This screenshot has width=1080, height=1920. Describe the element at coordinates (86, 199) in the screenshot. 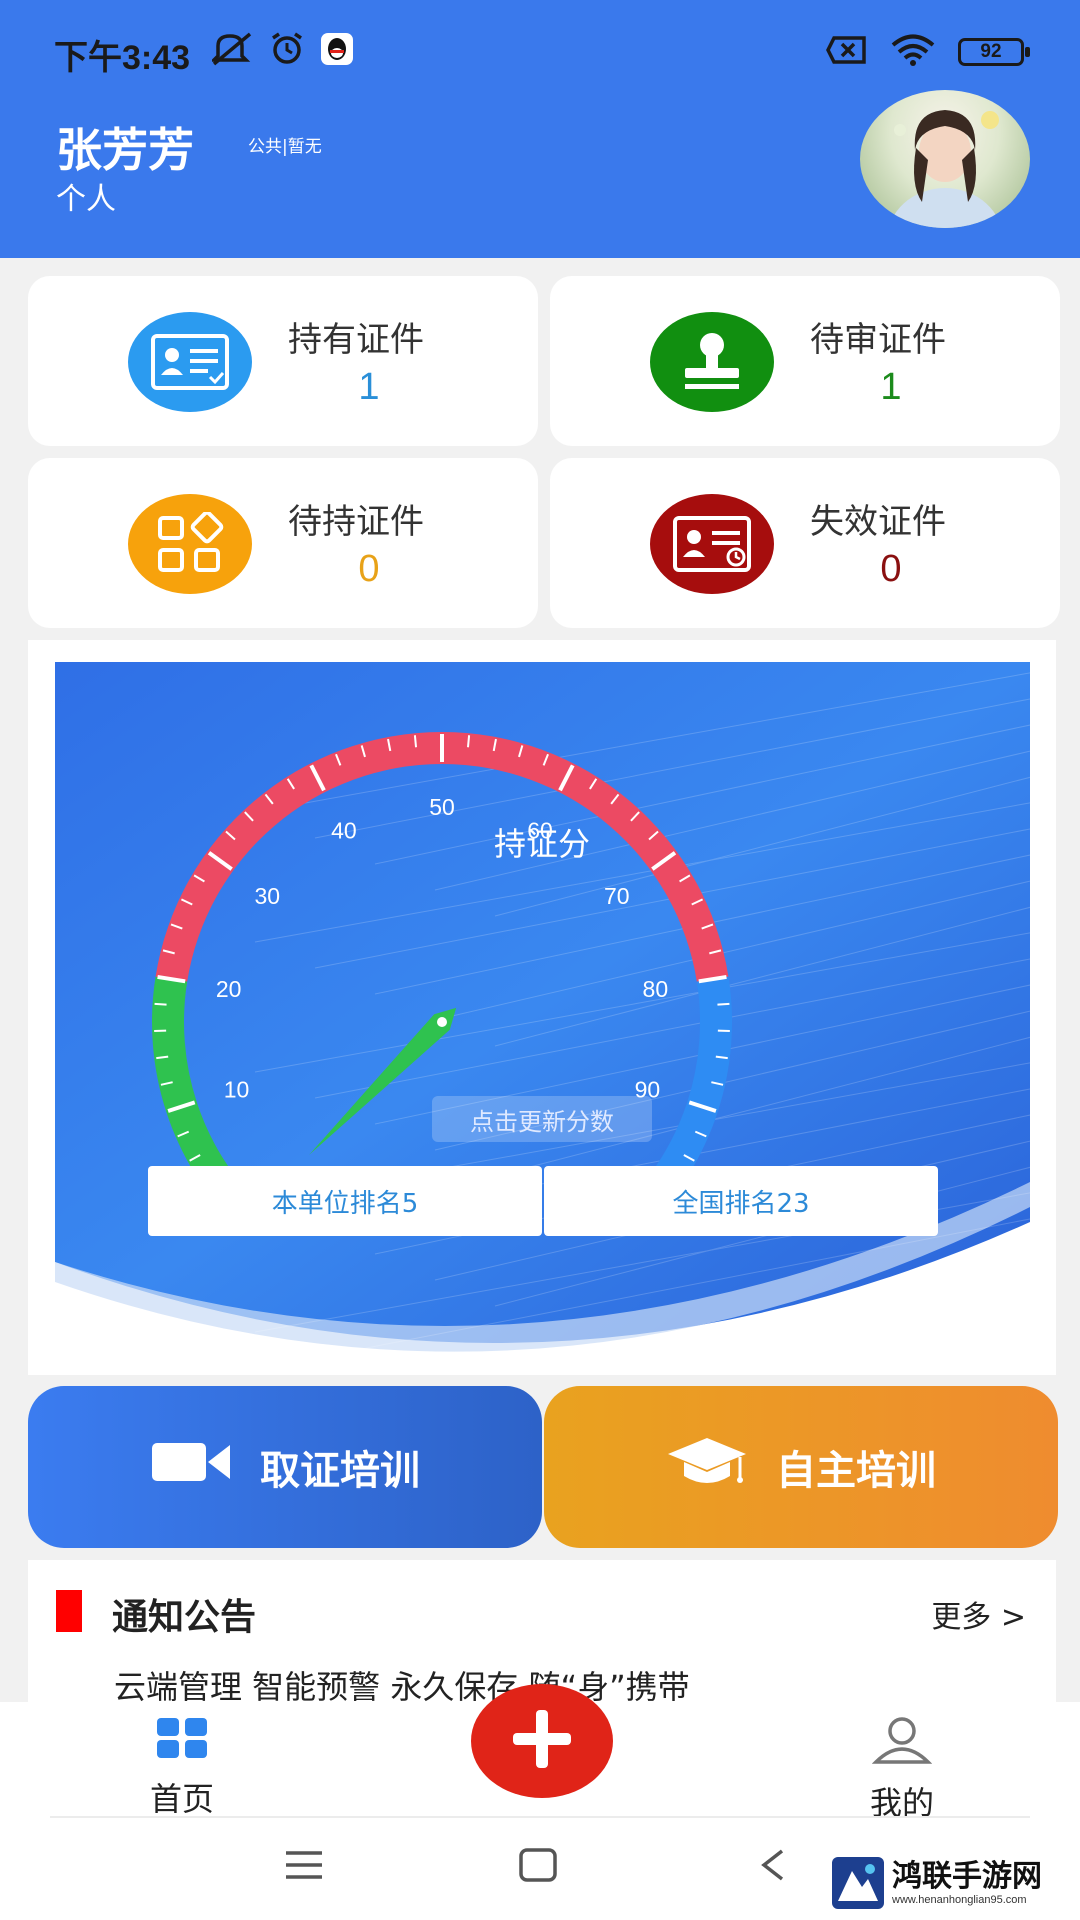

I see `user-role: 个人` at that location.